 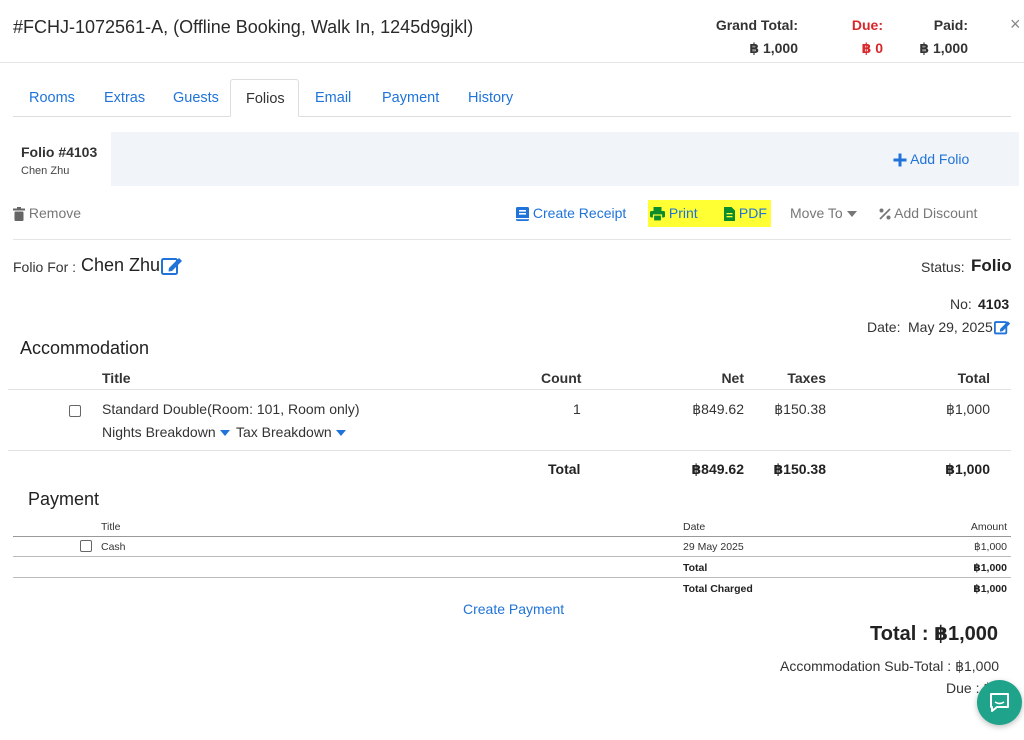 What do you see at coordinates (659, 213) in the screenshot?
I see `printer-icon` at bounding box center [659, 213].